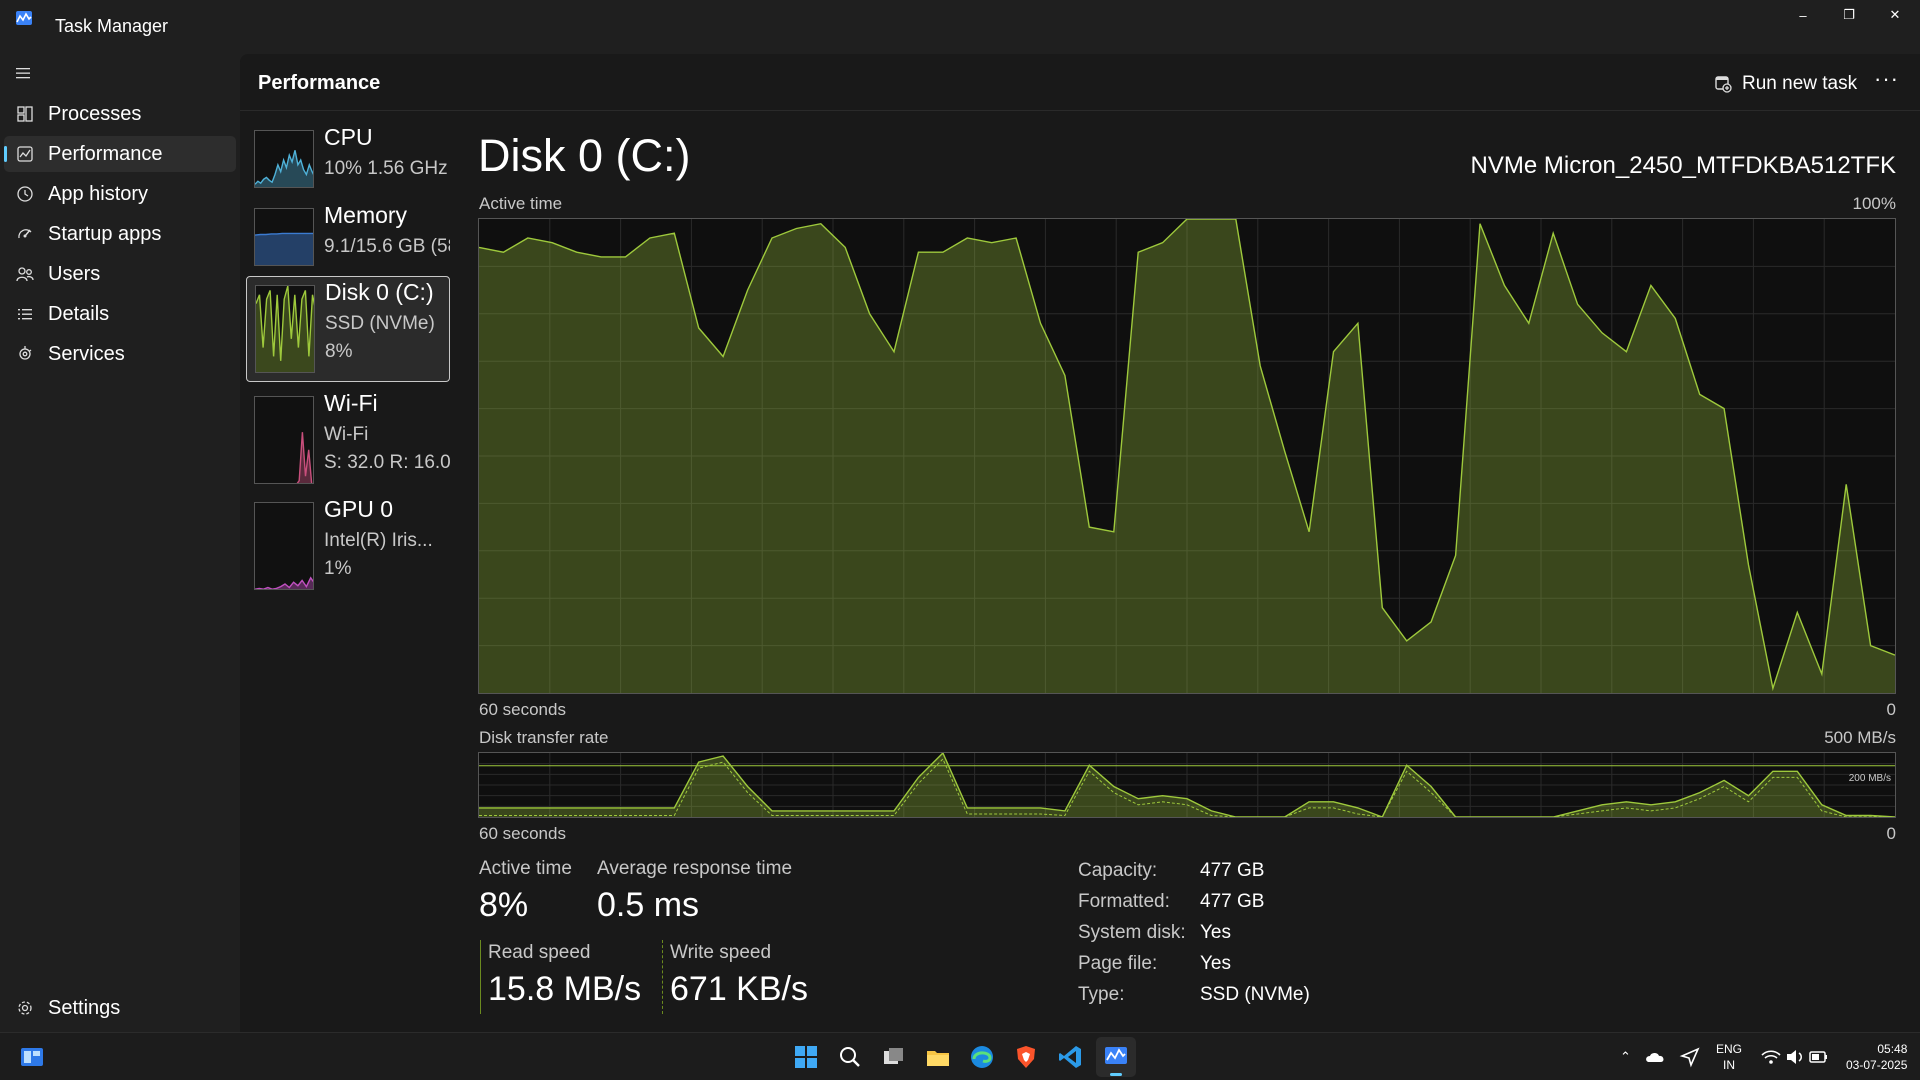  Describe the element at coordinates (25, 314) in the screenshot. I see `details-icon` at that location.